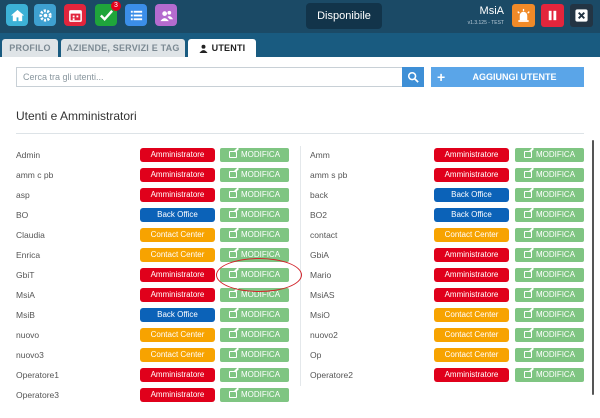 Image resolution: width=600 pixels, height=418 pixels. What do you see at coordinates (447, 335) in the screenshot?
I see `user-row: nuovo2 Contact Center MODIFICA` at bounding box center [447, 335].